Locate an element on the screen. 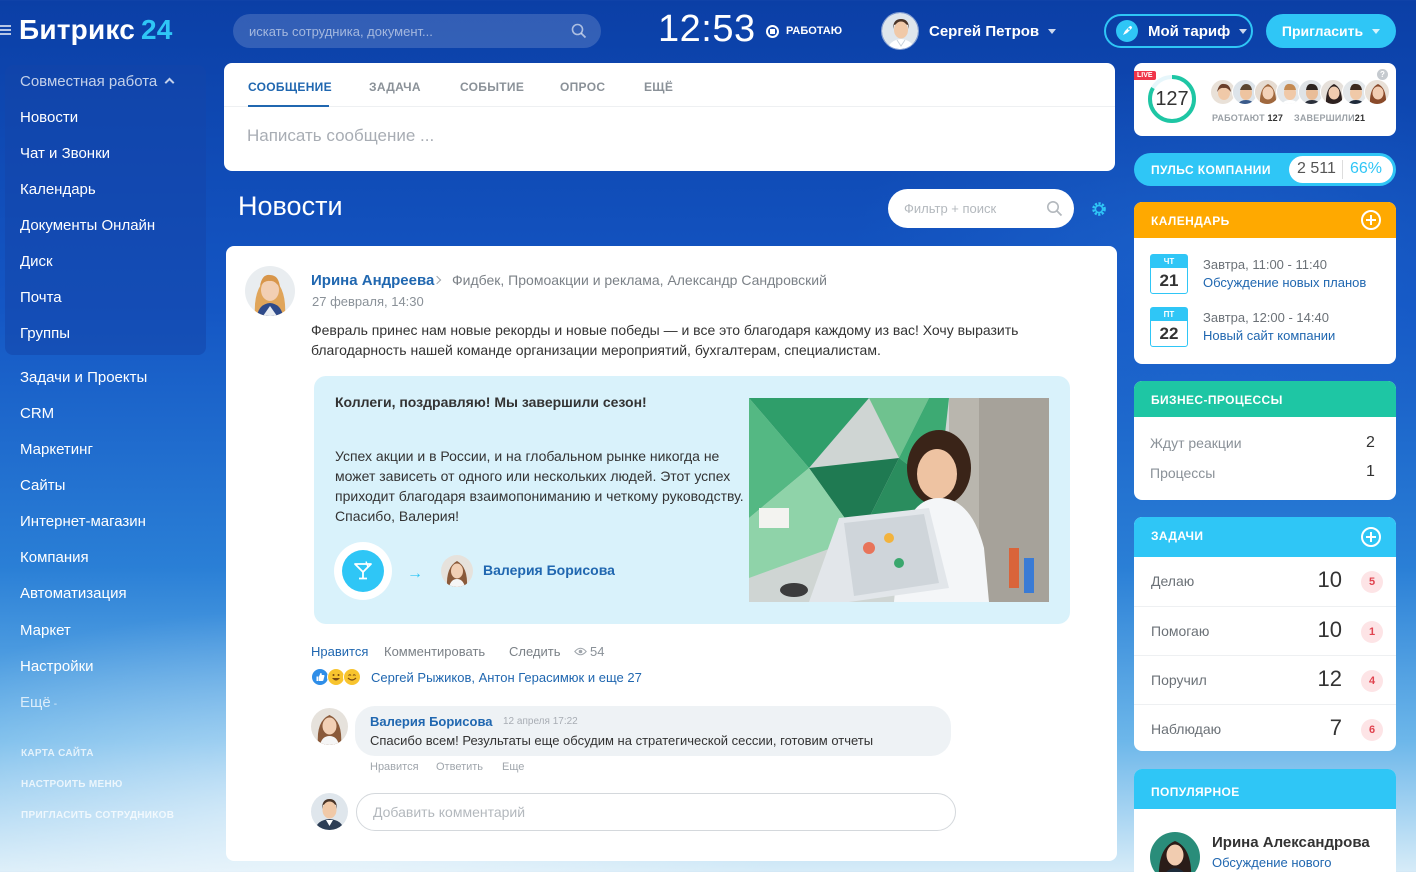 This screenshot has height=872, width=1416. help-icon: ? is located at coordinates (1382, 74).